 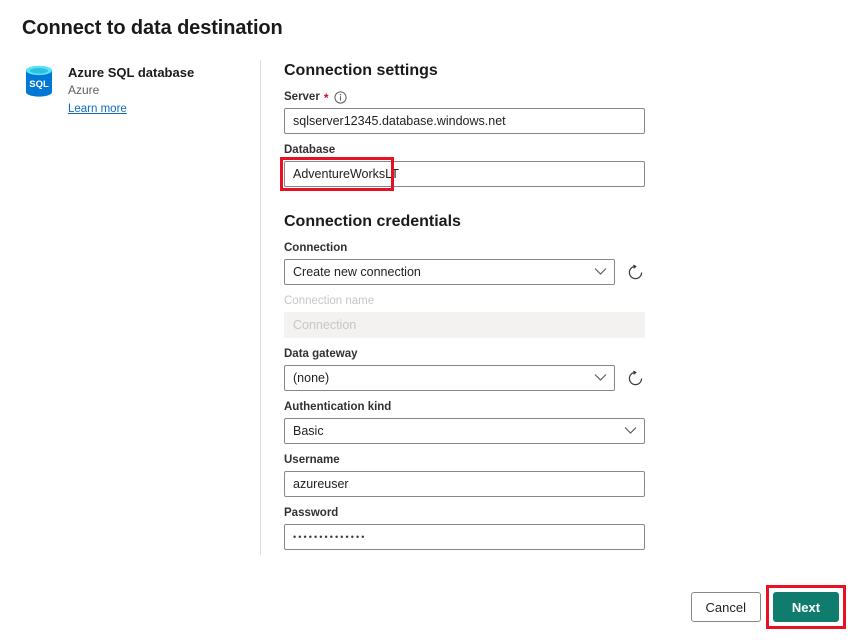 I want to click on page-title: Connect to data destination, so click(x=152, y=28).